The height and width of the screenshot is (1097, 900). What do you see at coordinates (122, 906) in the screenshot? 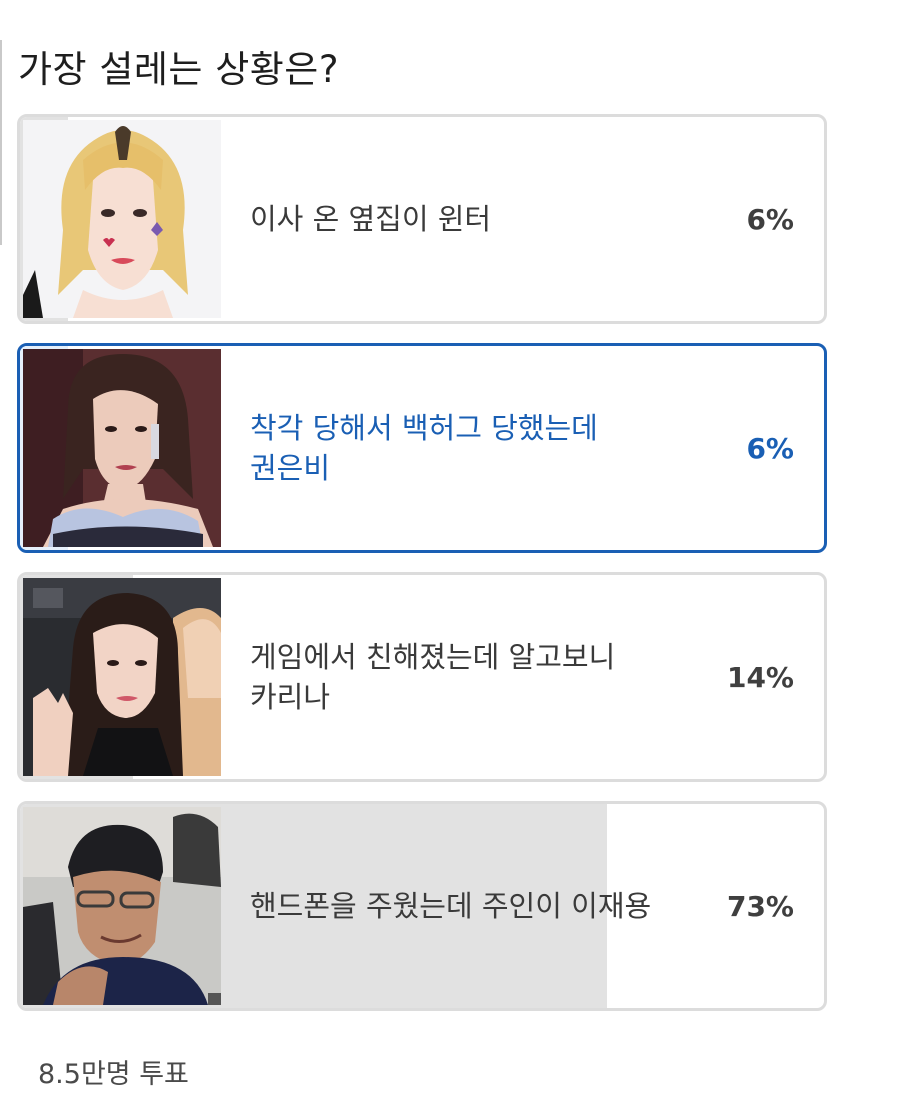
I see `option-4-photo` at bounding box center [122, 906].